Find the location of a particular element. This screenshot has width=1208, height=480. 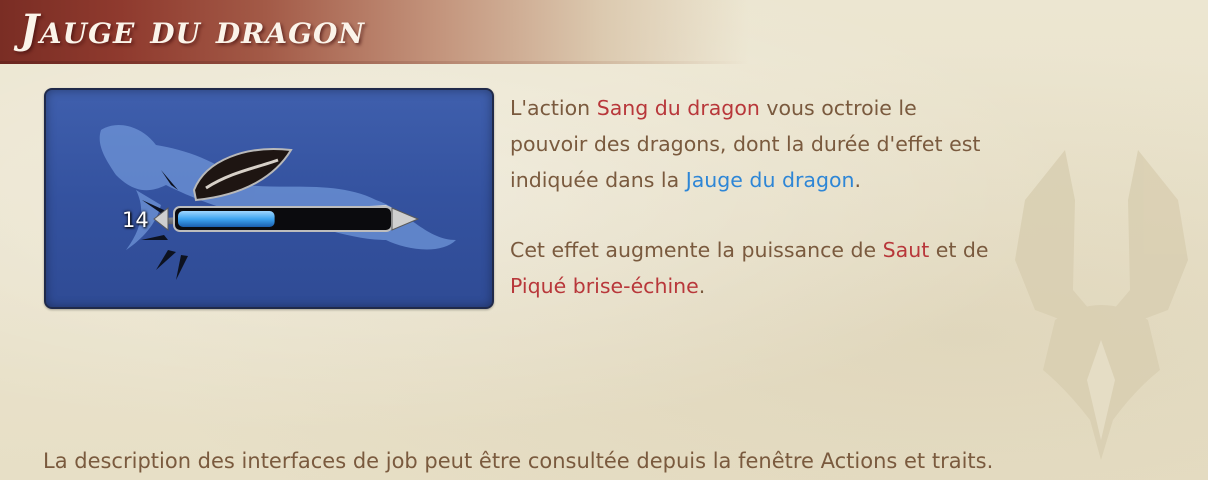

action-name-pique-brise-echine: Piqué brise-échine is located at coordinates (604, 286).